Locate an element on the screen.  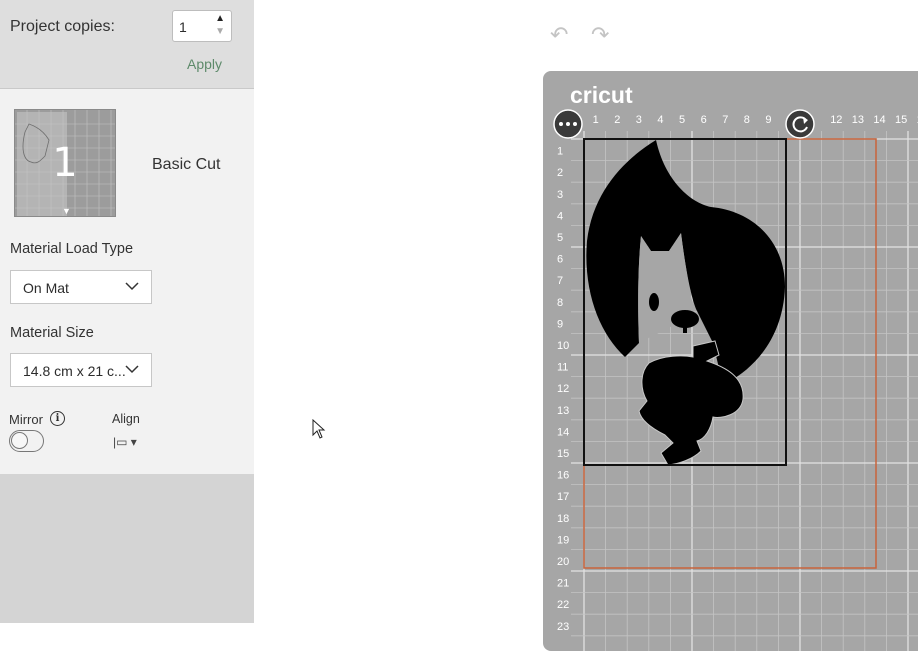
material-load-type-select: On Mat is located at coordinates (81, 287).